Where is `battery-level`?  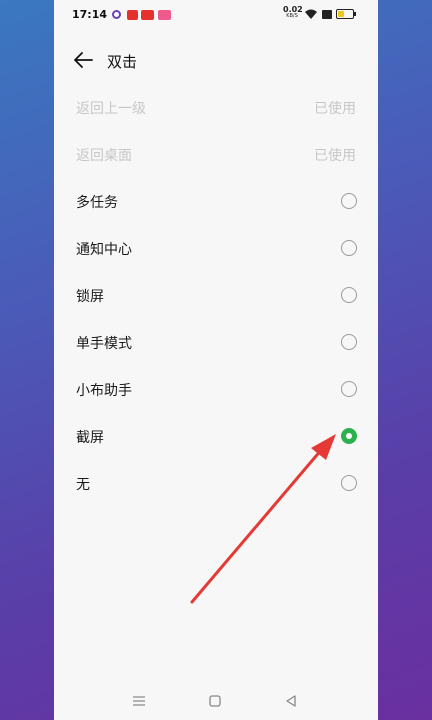
battery-level is located at coordinates (341, 14).